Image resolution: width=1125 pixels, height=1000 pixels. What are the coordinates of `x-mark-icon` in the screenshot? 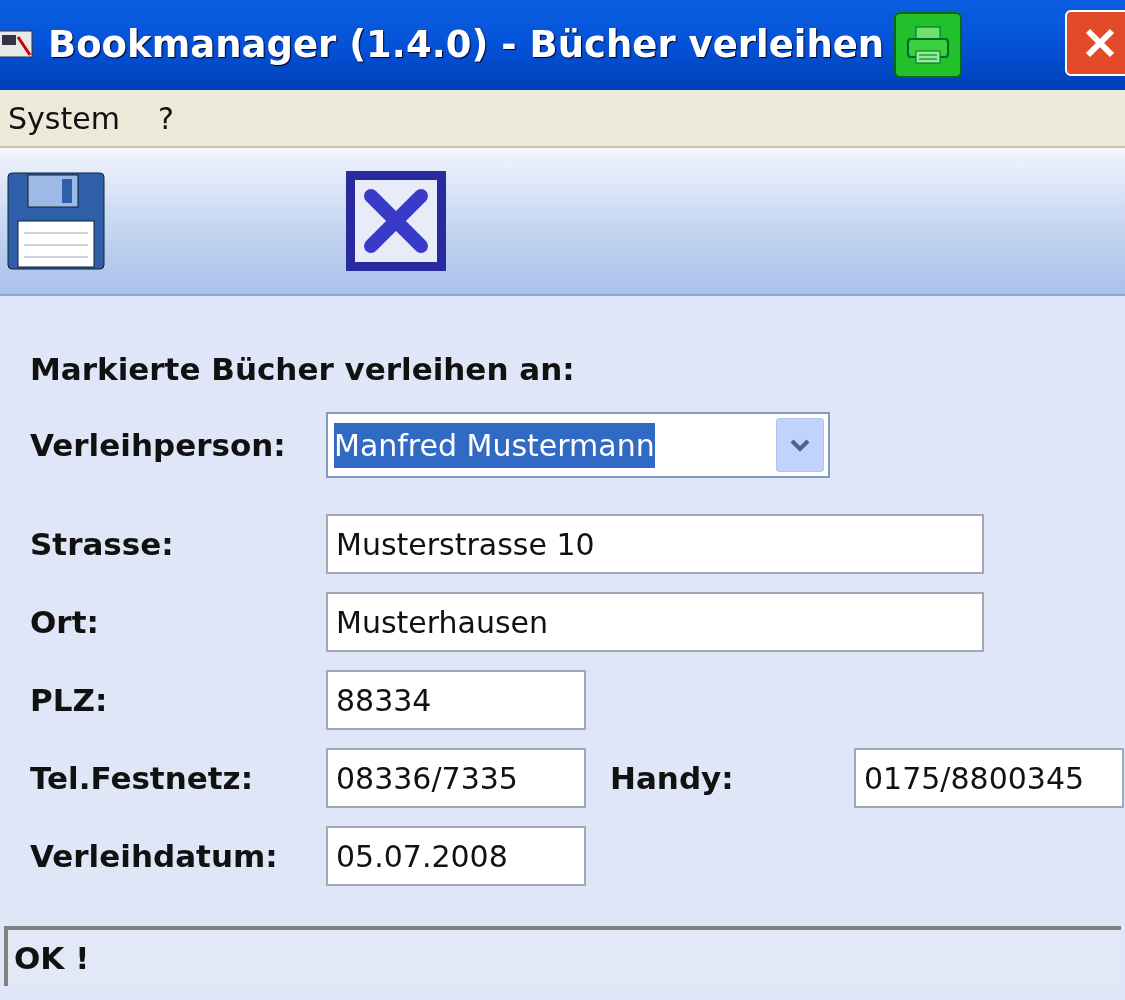 It's located at (396, 221).